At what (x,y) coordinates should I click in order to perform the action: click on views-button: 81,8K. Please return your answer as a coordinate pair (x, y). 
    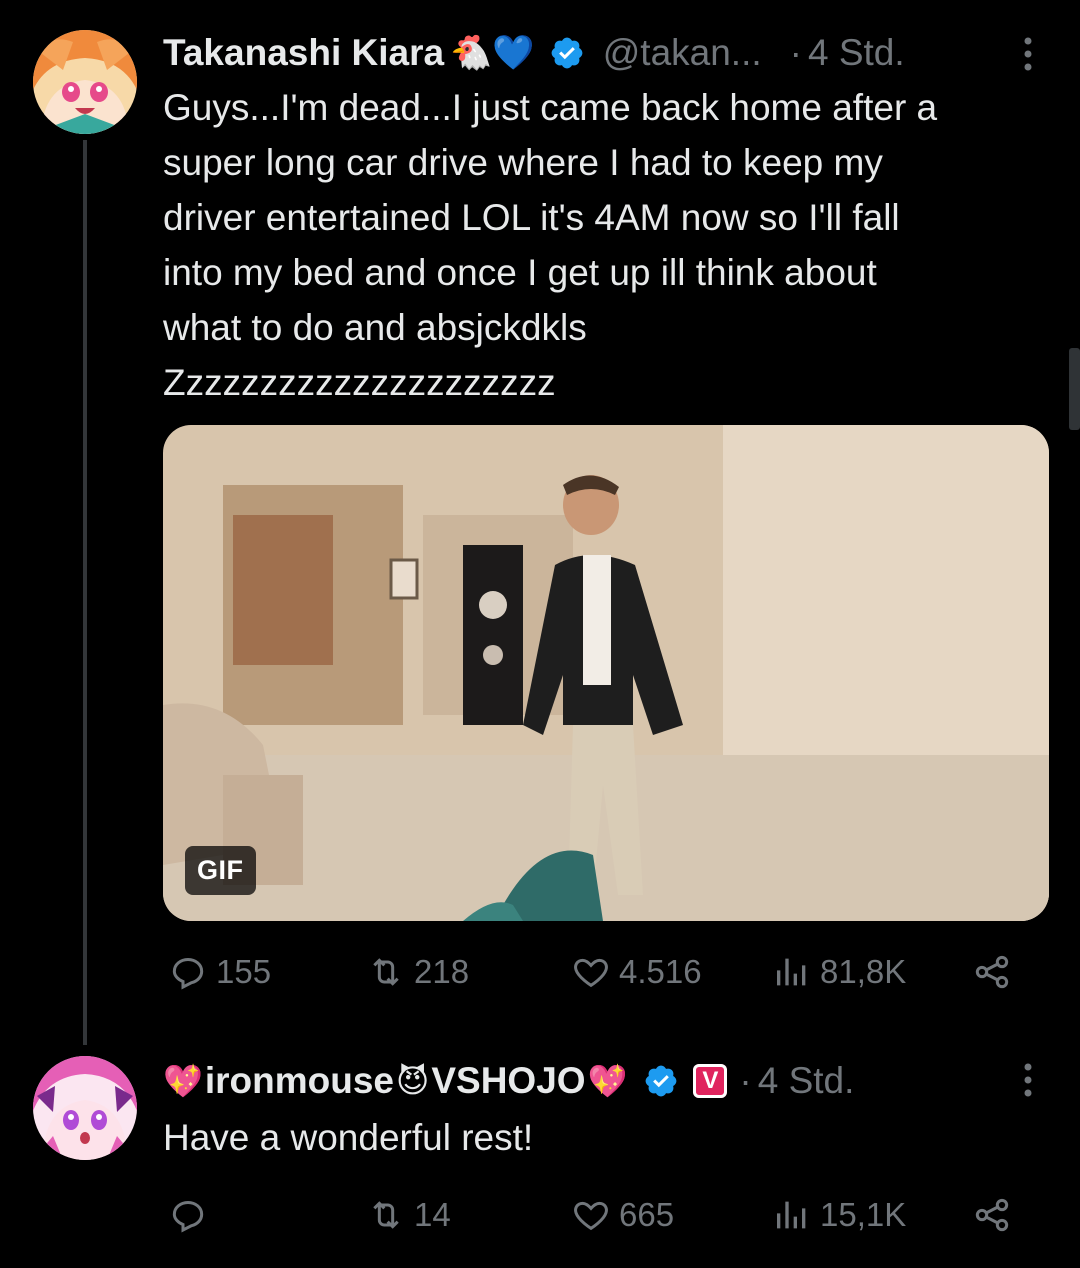
    Looking at the image, I should click on (839, 972).